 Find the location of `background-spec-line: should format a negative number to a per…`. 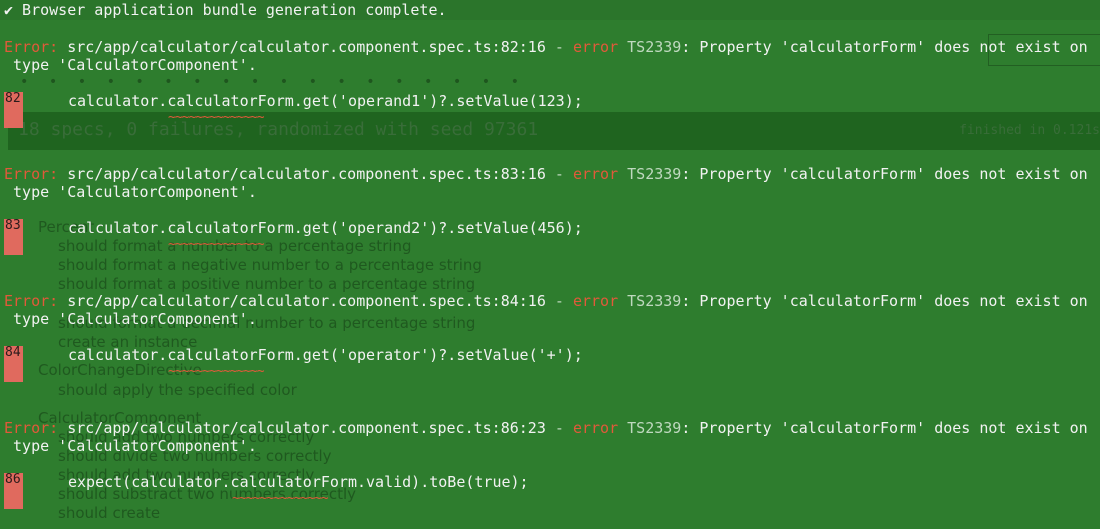

background-spec-line: should format a negative number to a per… is located at coordinates (270, 265).